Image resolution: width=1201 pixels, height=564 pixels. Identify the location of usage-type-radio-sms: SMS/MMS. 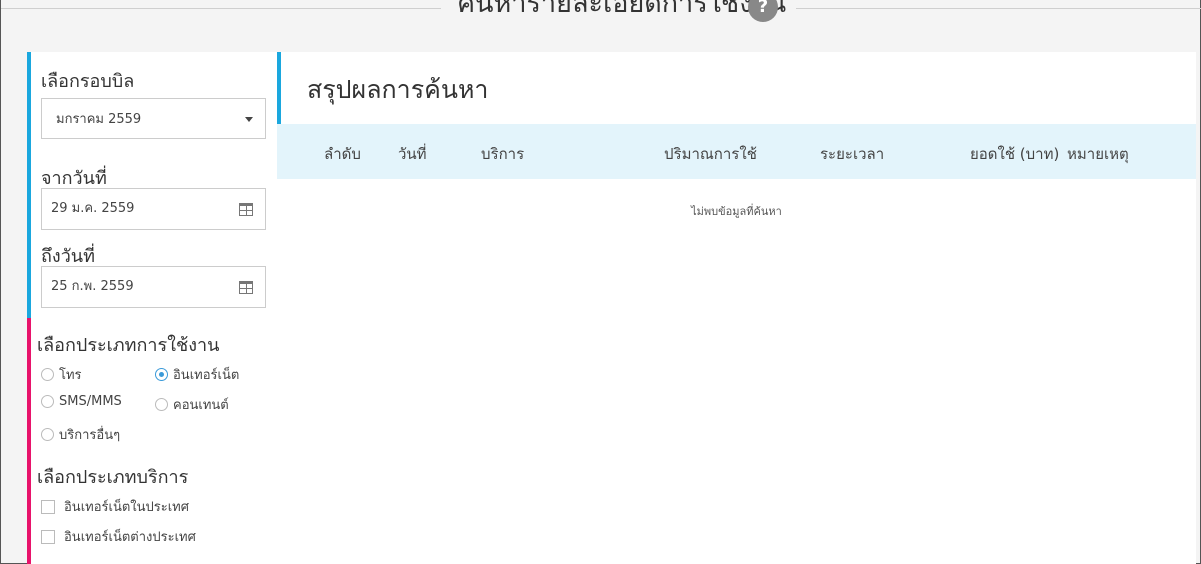
(81, 401).